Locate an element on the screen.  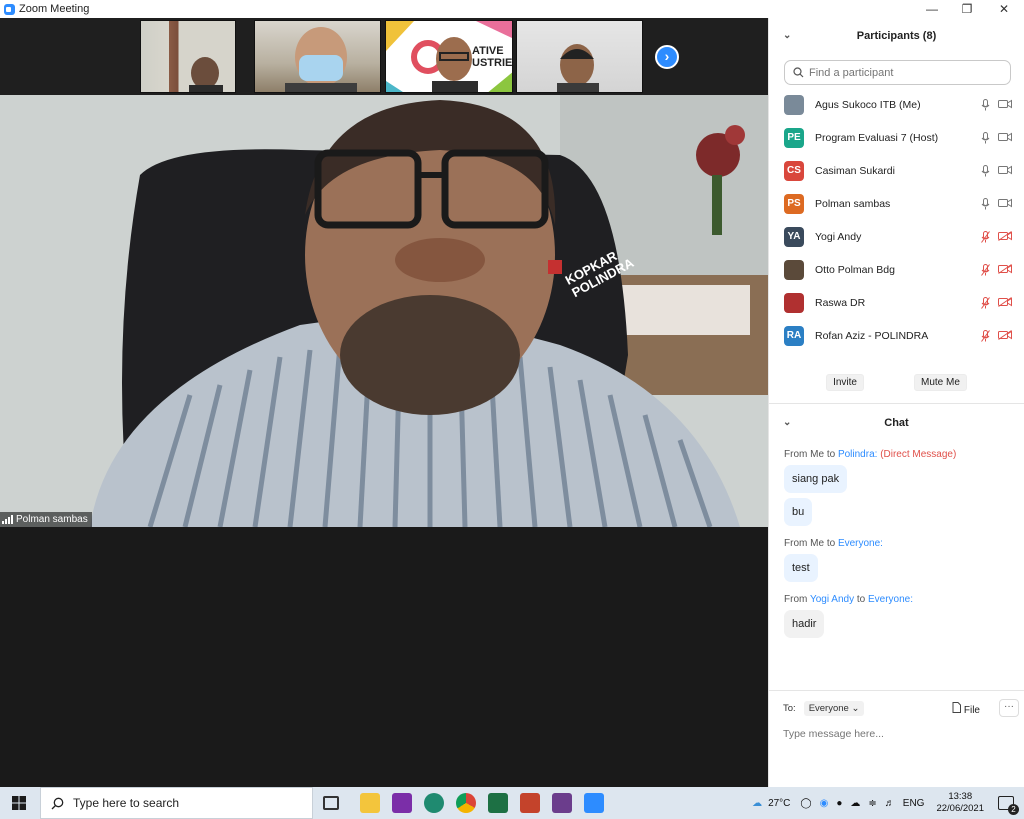
edge-icon is located at coordinates (434, 803).